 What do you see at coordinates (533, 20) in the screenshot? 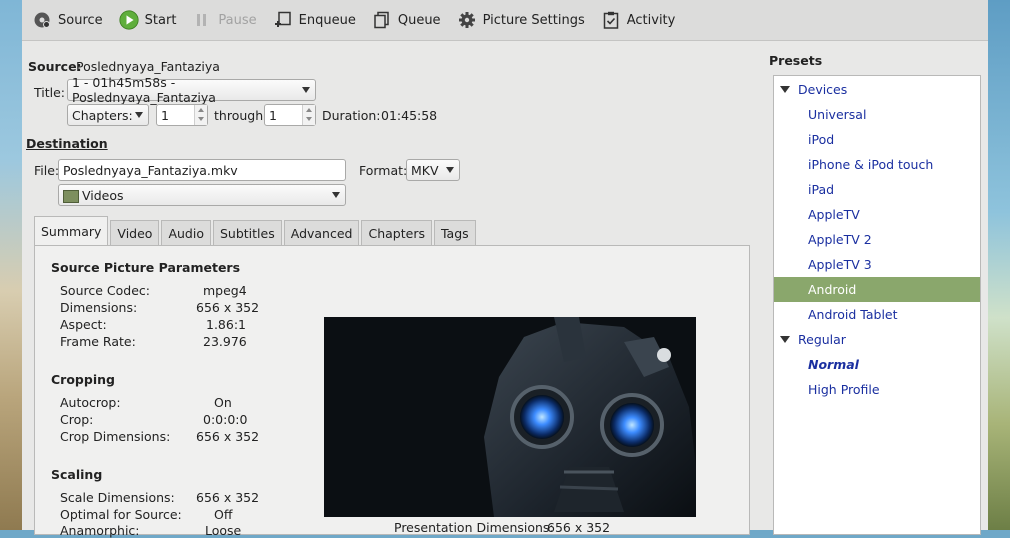
I see `picture-settings-button-label: Picture Settings` at bounding box center [533, 20].